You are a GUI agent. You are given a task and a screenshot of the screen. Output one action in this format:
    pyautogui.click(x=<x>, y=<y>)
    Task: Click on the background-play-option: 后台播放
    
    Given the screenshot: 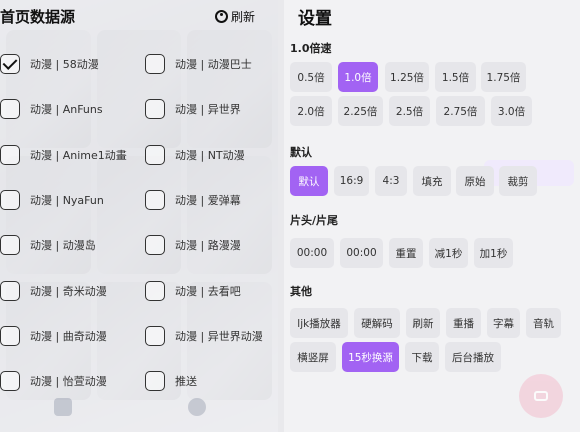 What is the action you would take?
    pyautogui.click(x=473, y=357)
    